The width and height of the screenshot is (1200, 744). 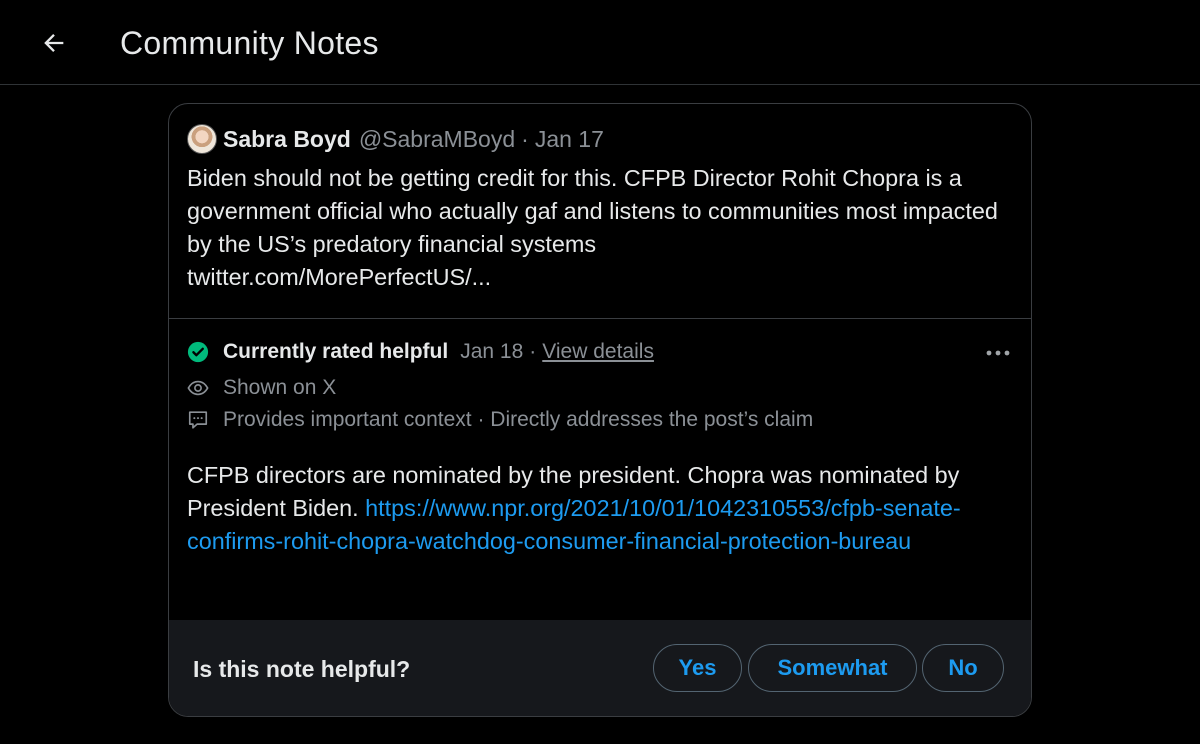 What do you see at coordinates (598, 352) in the screenshot?
I see `view-details-link: View details` at bounding box center [598, 352].